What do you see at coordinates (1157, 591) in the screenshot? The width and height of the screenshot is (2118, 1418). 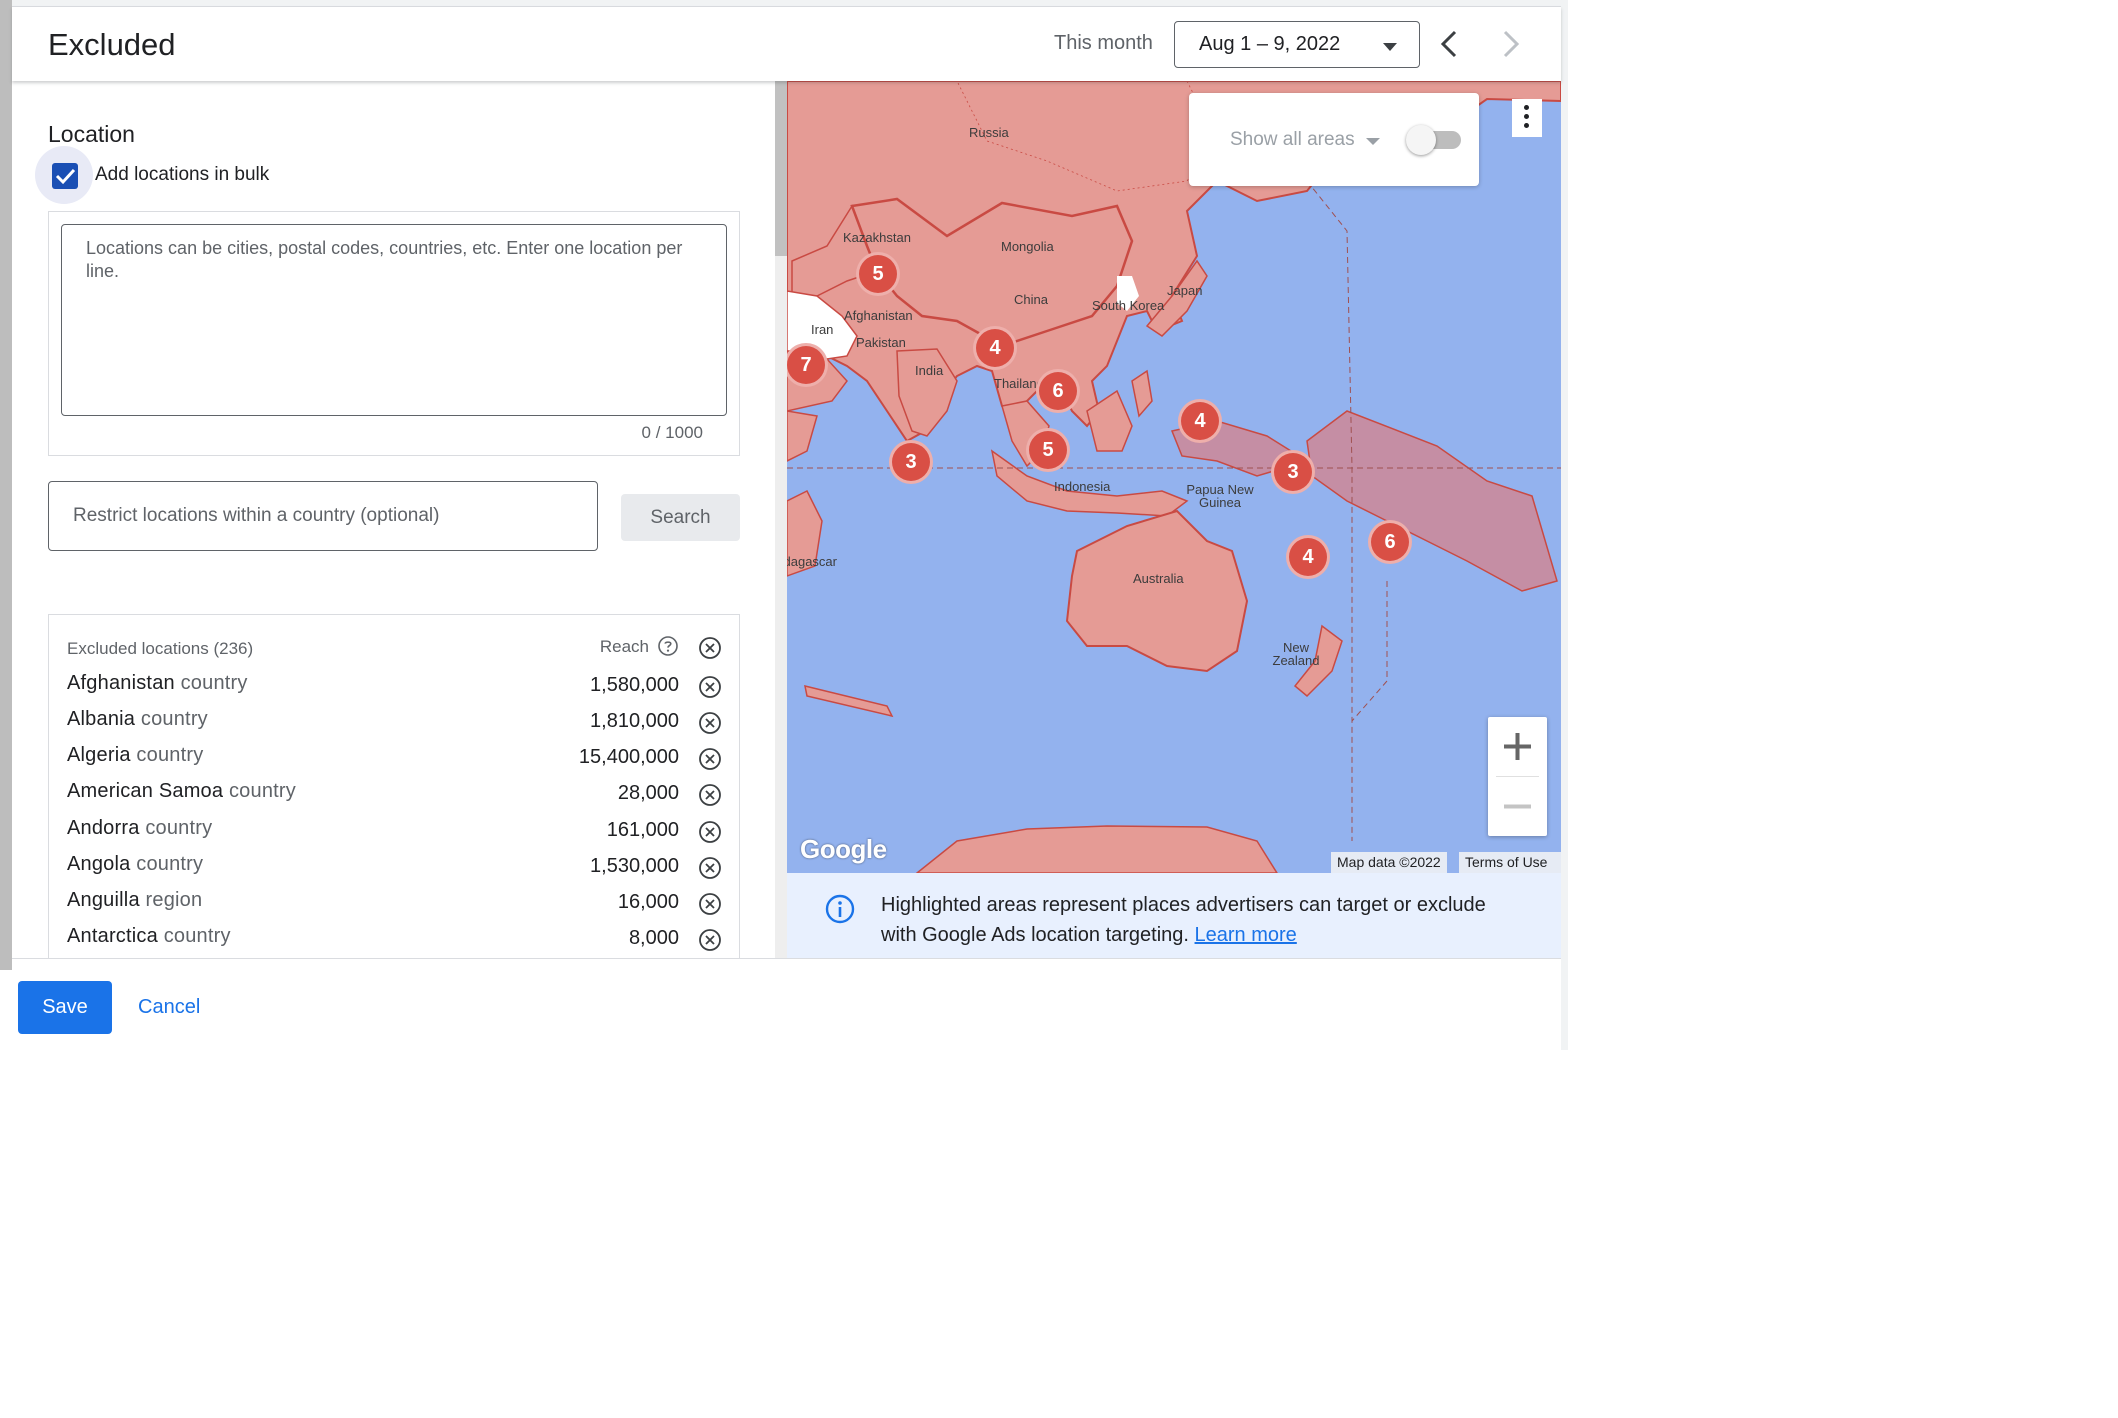 I see `landmass-australia` at bounding box center [1157, 591].